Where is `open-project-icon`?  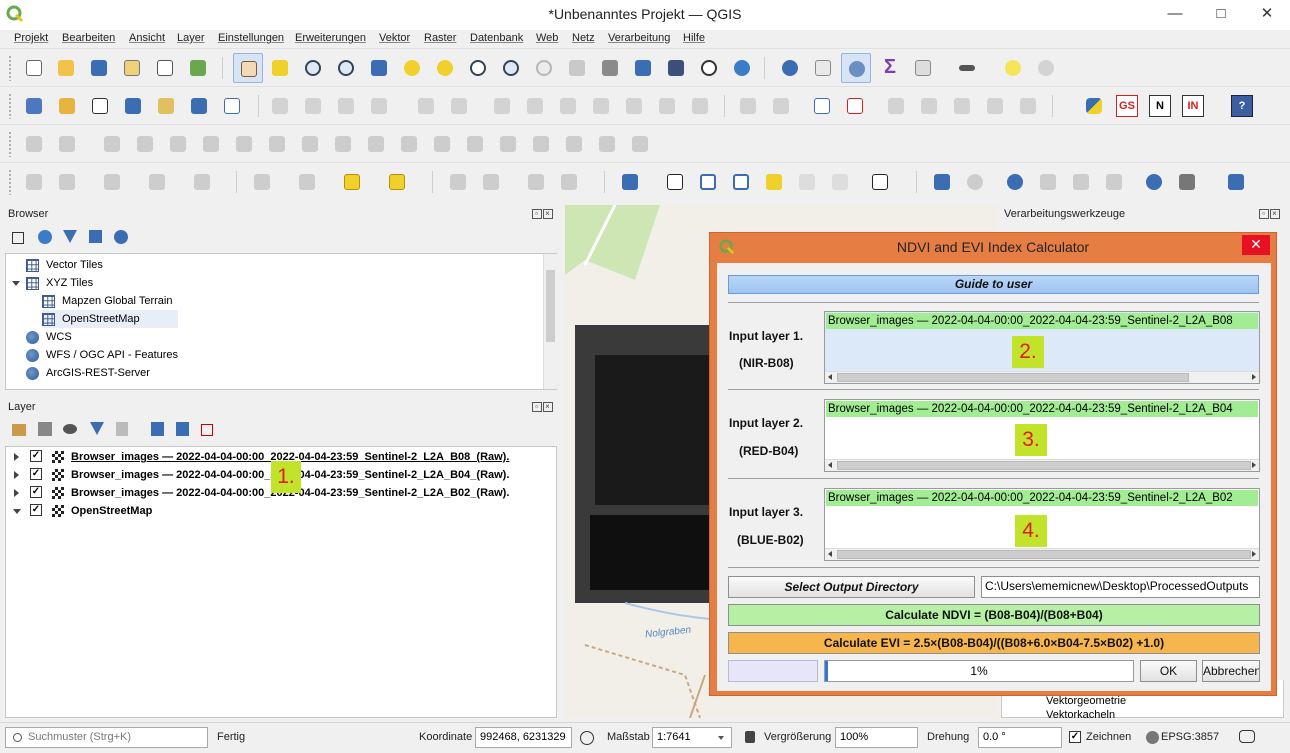 open-project-icon is located at coordinates (66, 68).